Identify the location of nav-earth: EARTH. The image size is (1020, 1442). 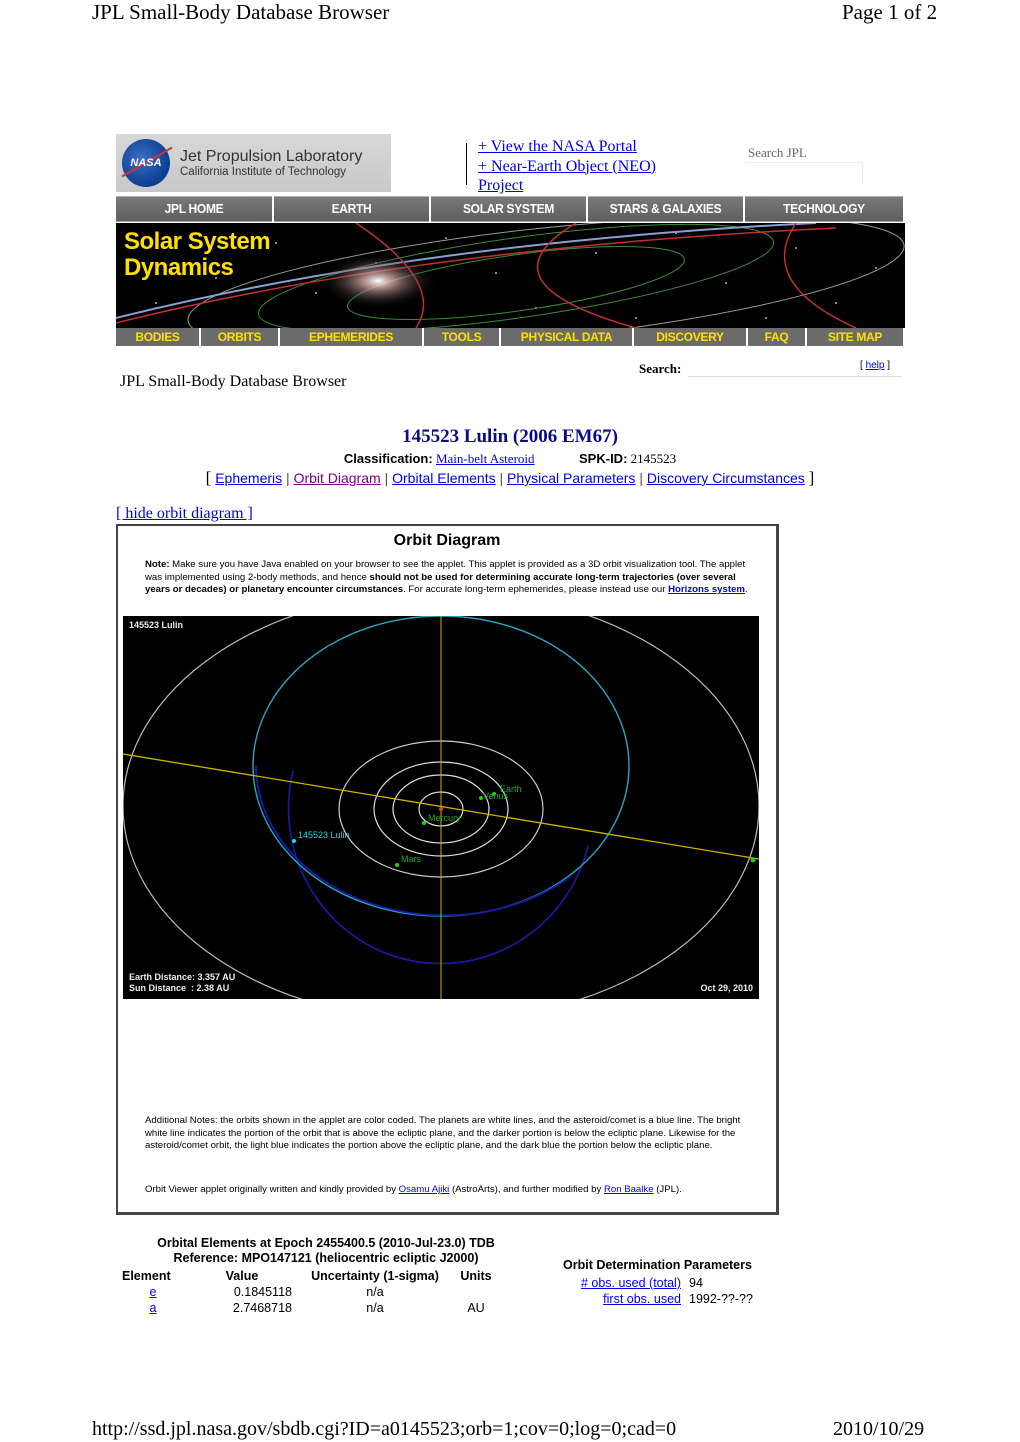
(351, 209).